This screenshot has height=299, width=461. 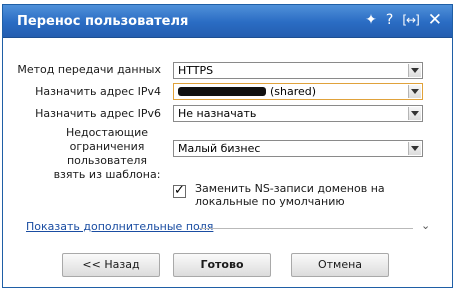 I want to click on pin-icon: ✦, so click(x=371, y=20).